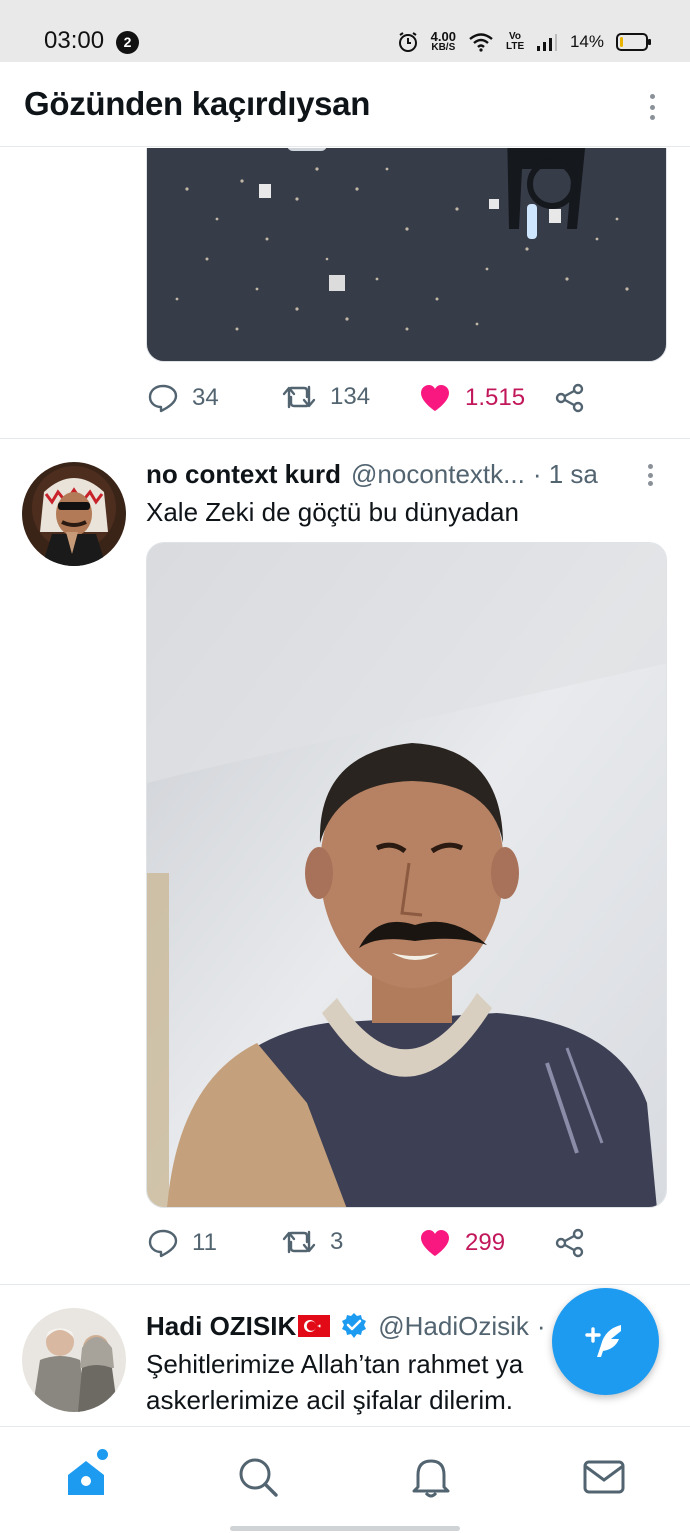  I want to click on compose-tweet-button, so click(605, 1341).